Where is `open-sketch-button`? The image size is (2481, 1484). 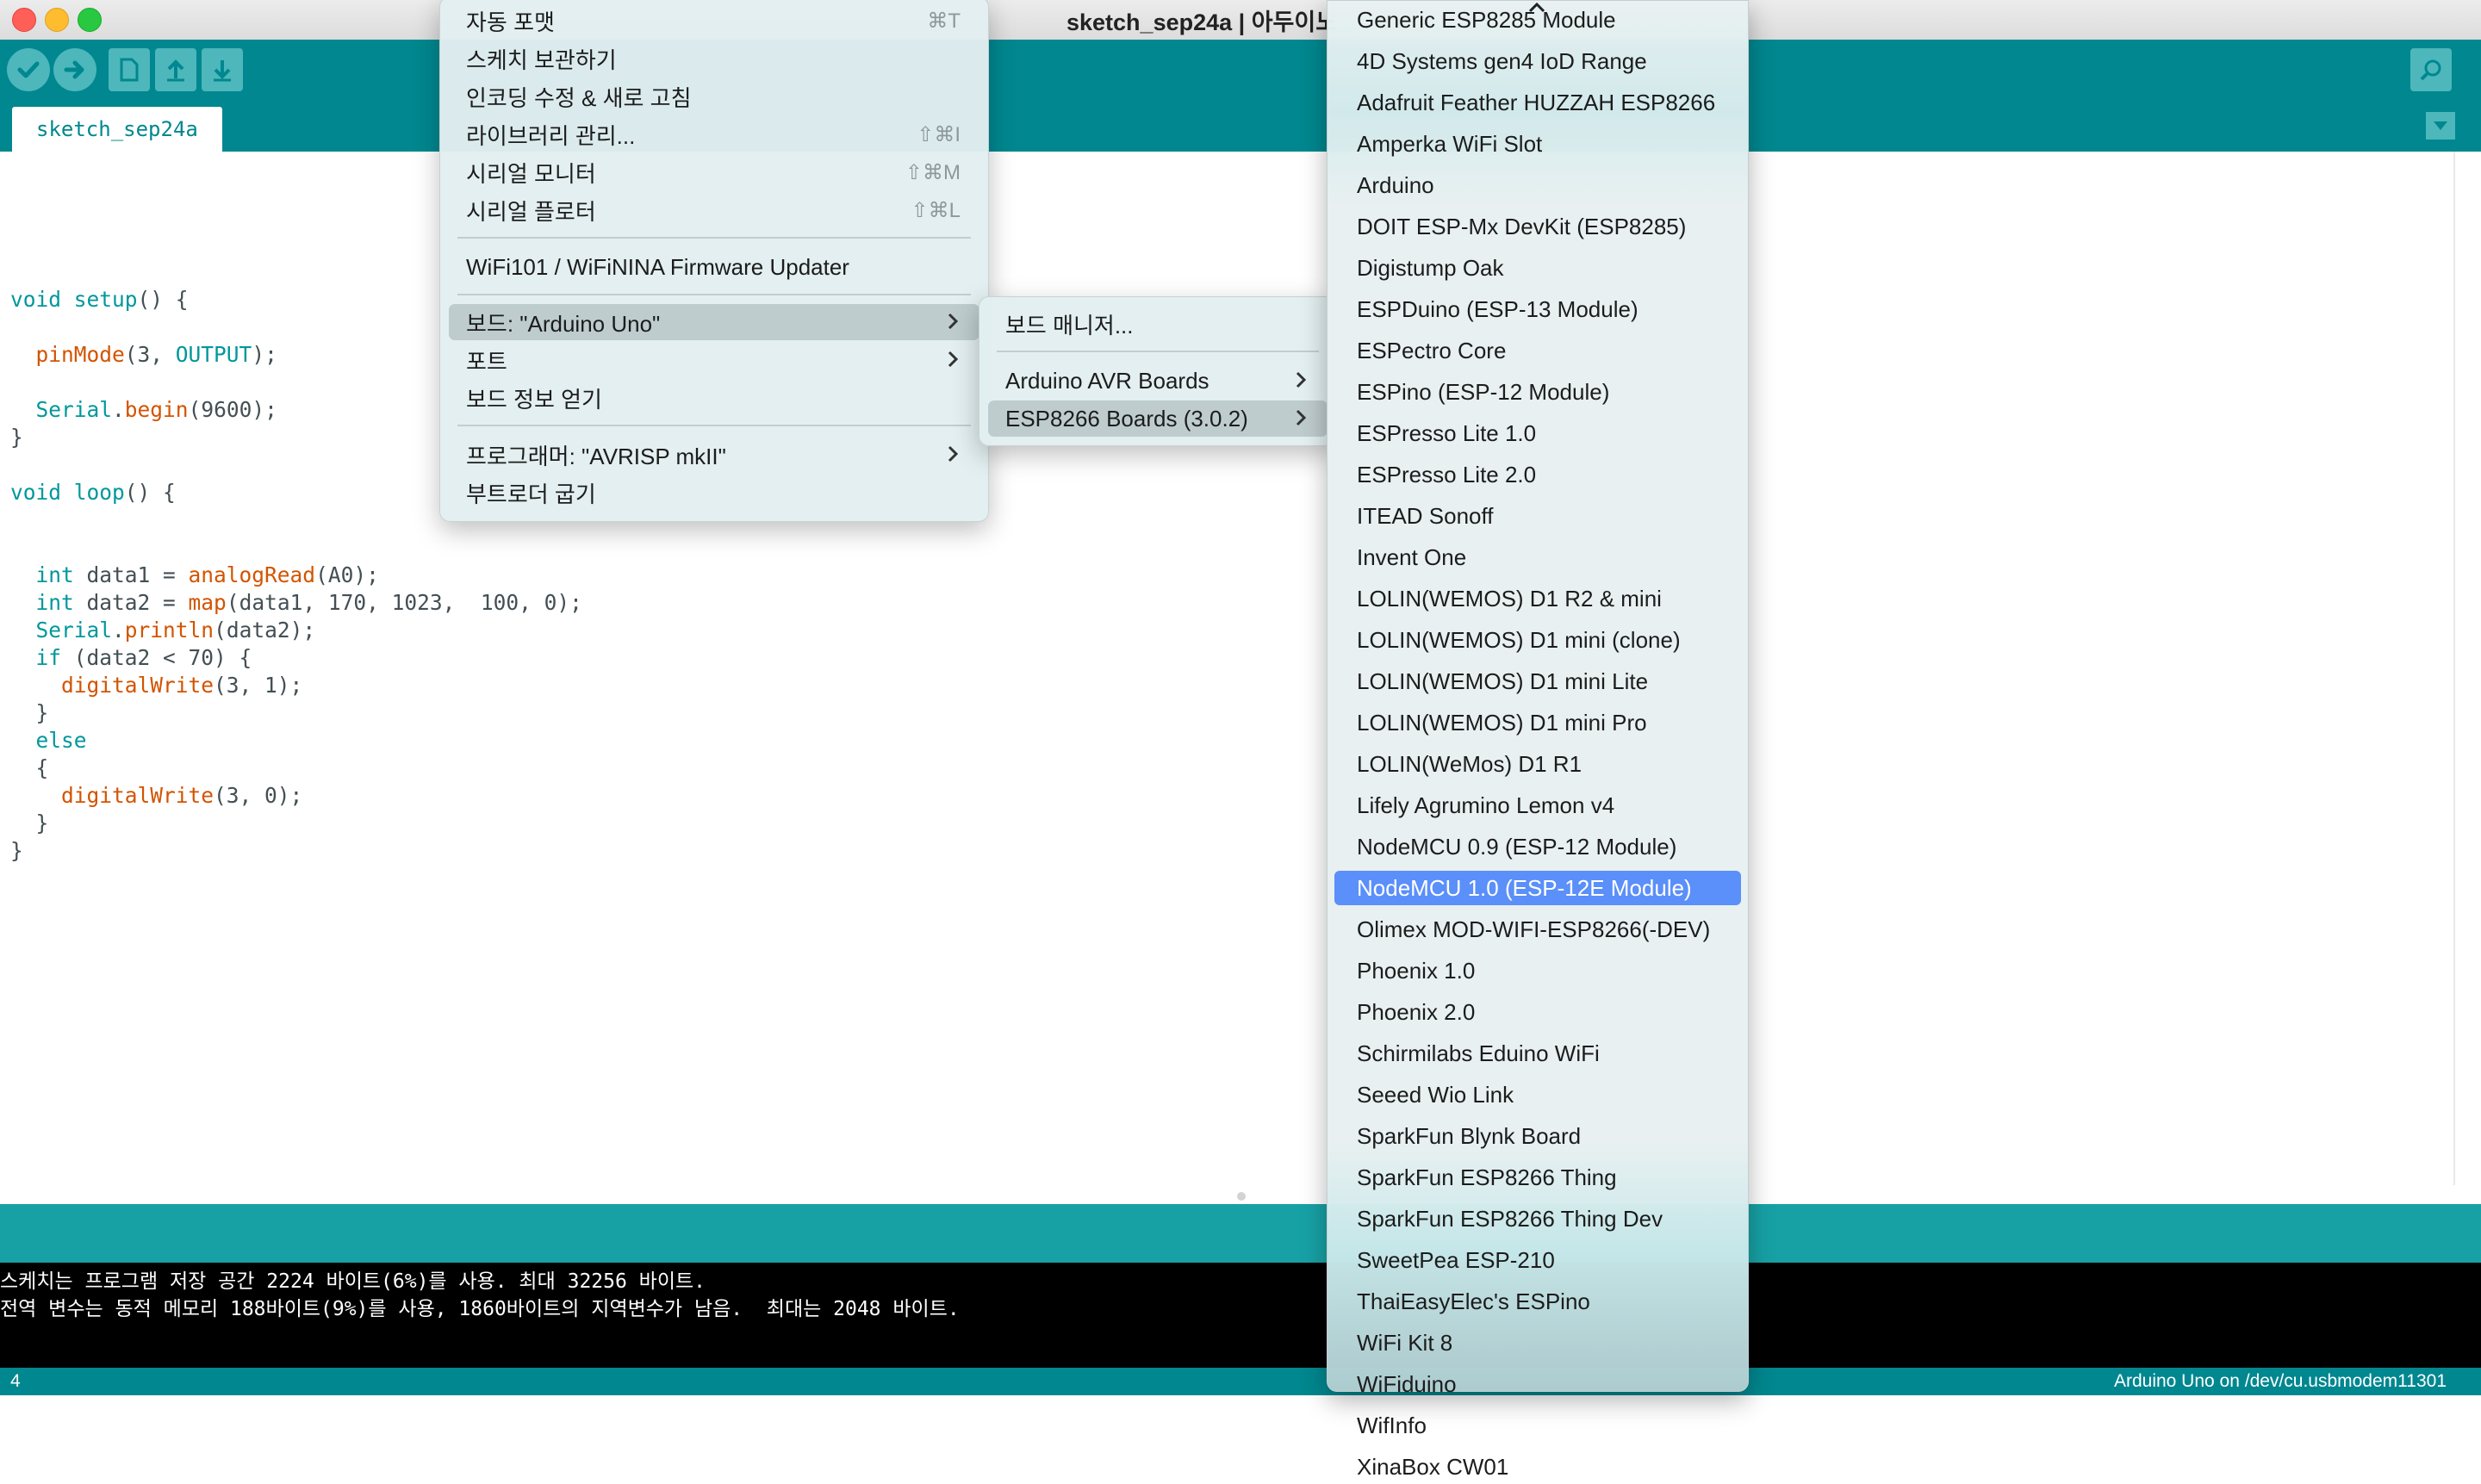
open-sketch-button is located at coordinates (176, 69).